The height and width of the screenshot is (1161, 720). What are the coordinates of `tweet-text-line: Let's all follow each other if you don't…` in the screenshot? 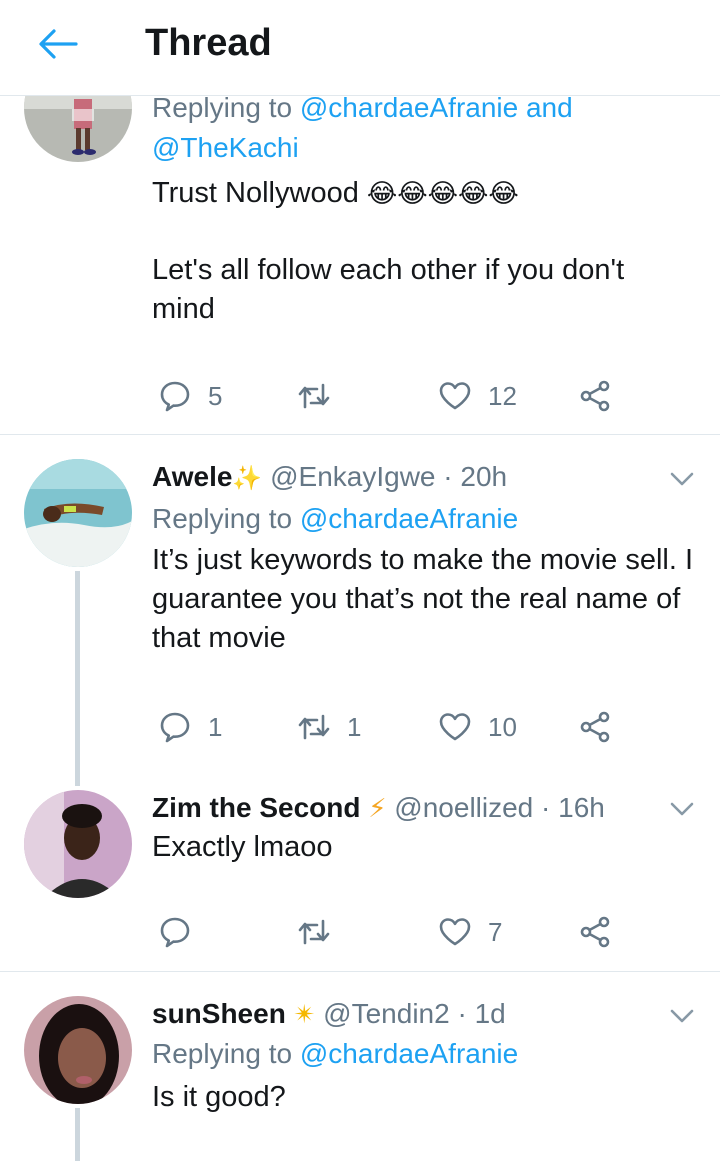 It's located at (388, 289).